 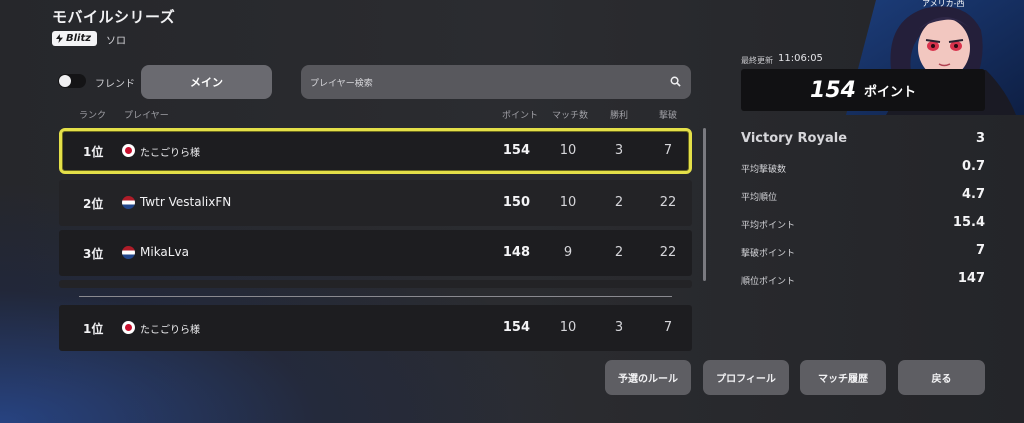 I want to click on friend-toggle-label: フレンド, so click(x=115, y=84).